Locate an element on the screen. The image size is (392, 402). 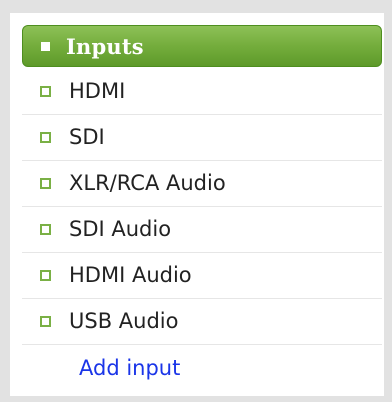
add-input-row: Add input is located at coordinates (202, 368).